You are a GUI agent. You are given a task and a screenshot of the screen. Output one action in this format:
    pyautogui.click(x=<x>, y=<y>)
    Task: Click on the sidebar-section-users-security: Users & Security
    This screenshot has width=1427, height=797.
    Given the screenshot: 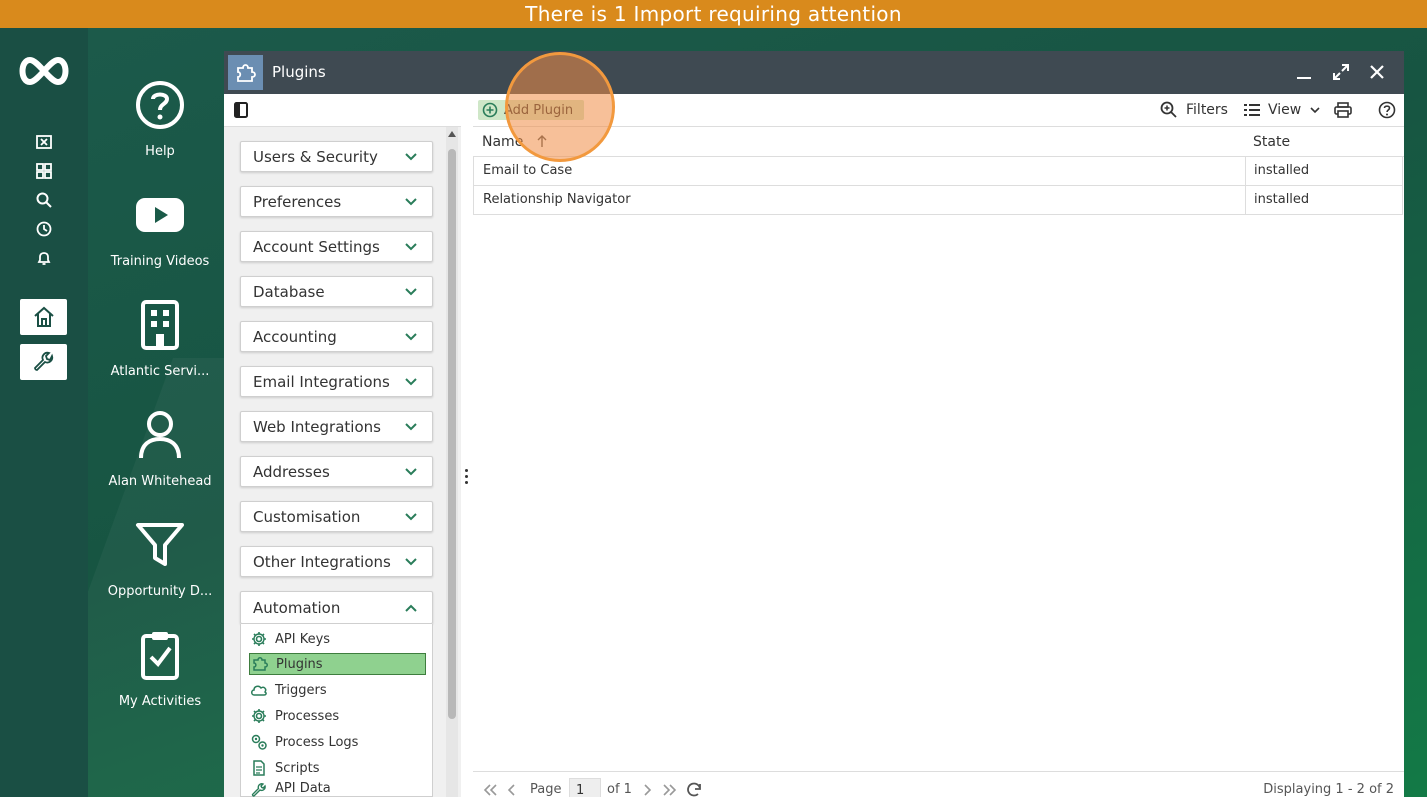 What is the action you would take?
    pyautogui.click(x=336, y=156)
    